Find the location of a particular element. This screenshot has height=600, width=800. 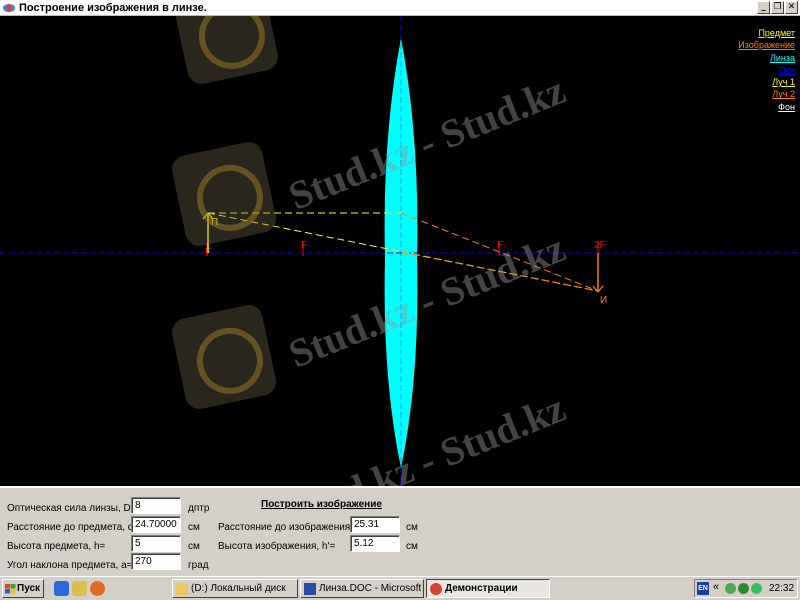

object-height-unit: см is located at coordinates (194, 546).